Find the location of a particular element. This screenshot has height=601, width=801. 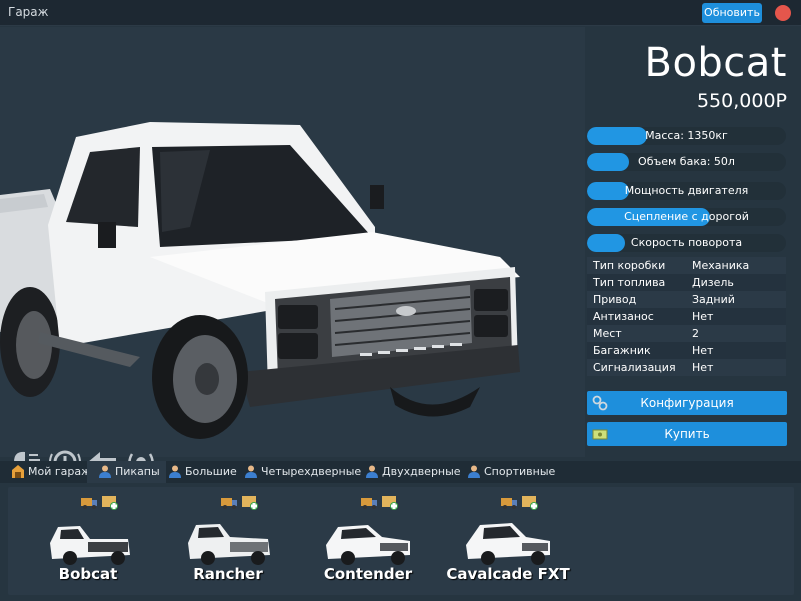

spec-row: Антизанос Нет is located at coordinates (686, 316).